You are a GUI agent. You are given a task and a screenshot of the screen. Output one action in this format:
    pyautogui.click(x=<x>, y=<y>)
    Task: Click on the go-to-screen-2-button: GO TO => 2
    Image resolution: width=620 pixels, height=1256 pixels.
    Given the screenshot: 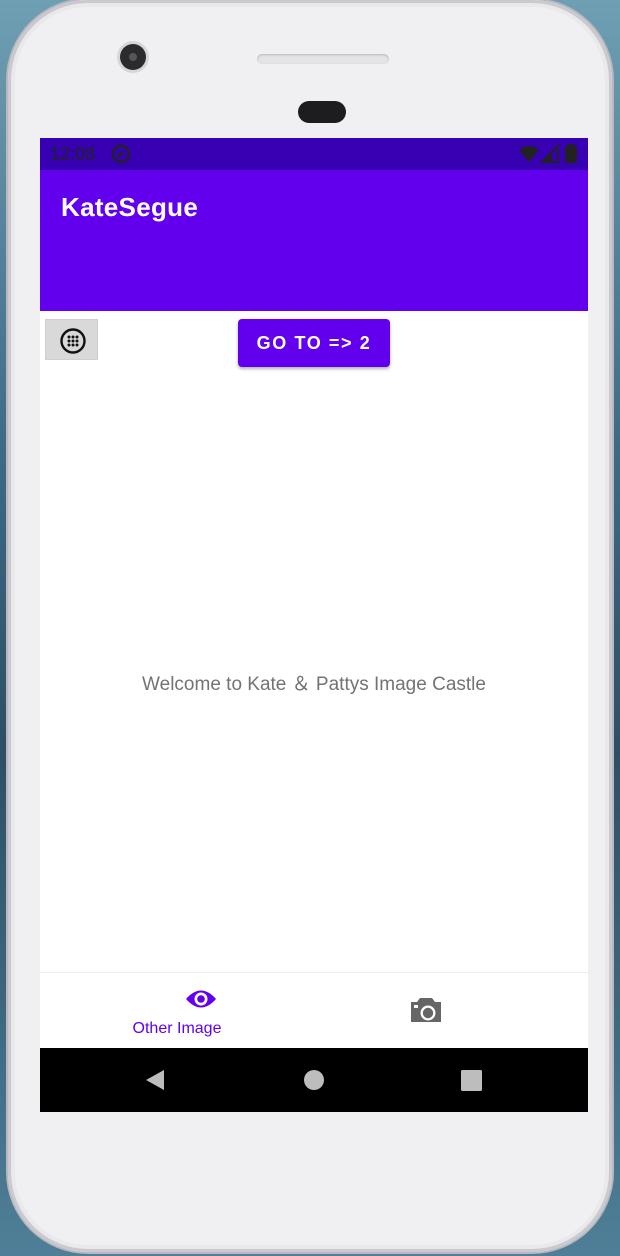 What is the action you would take?
    pyautogui.click(x=314, y=343)
    